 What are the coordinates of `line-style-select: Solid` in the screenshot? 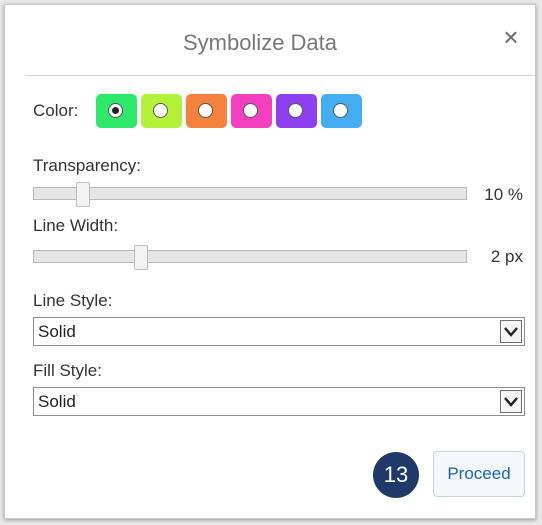 It's located at (279, 331).